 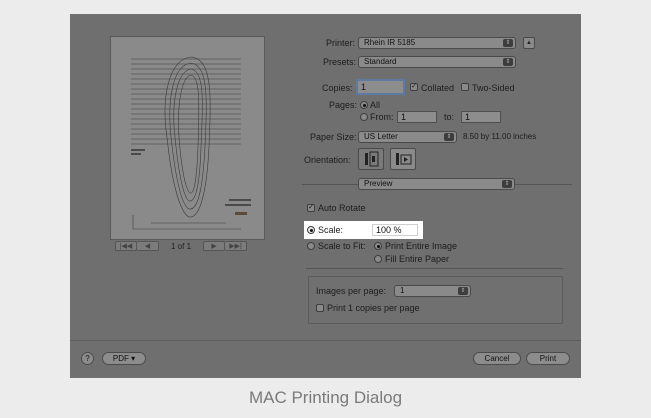 I want to click on scale-field: 100 %, so click(x=395, y=230).